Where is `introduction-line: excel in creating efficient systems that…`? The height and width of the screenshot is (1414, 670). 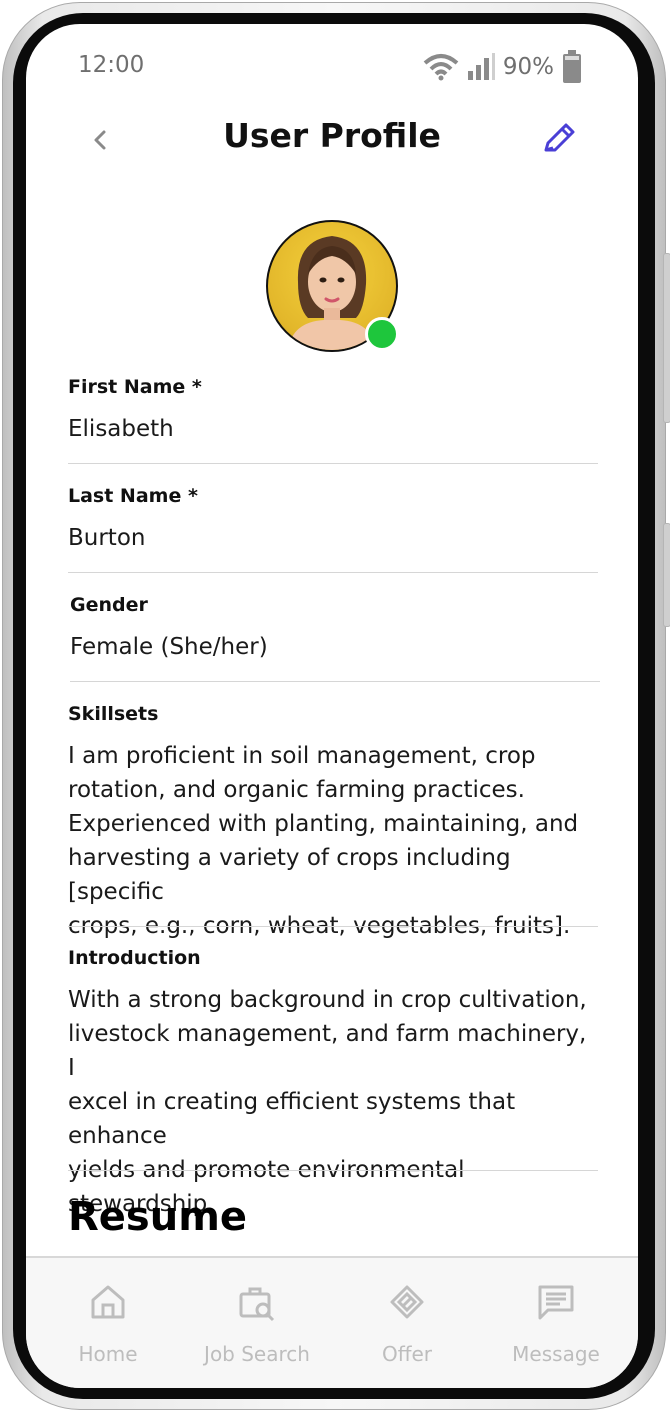
introduction-line: excel in creating efficient systems that… is located at coordinates (292, 1119).